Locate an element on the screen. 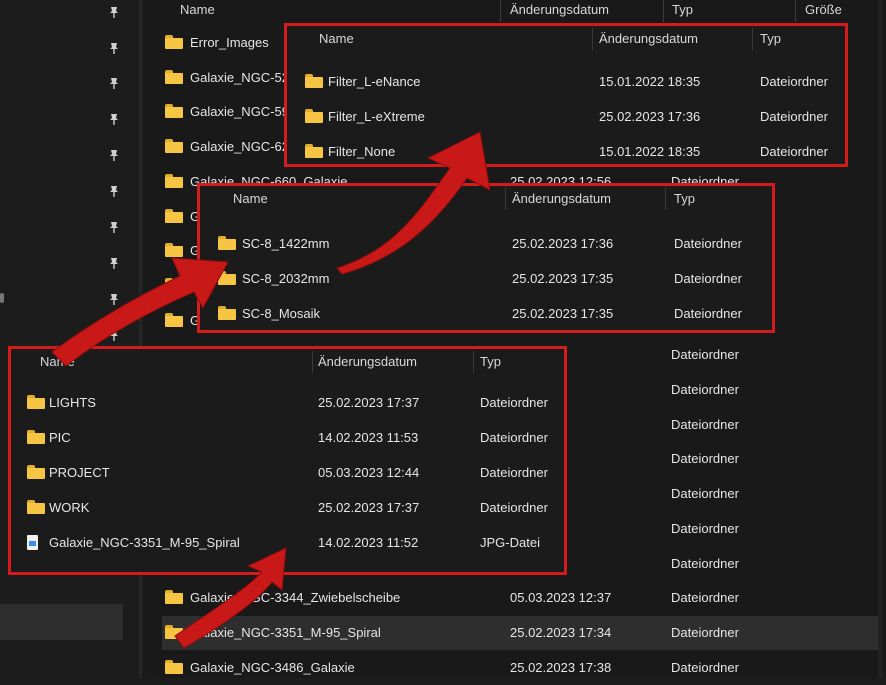 This screenshot has height=685, width=886. file-name: Filter_L-eNance is located at coordinates (374, 81).